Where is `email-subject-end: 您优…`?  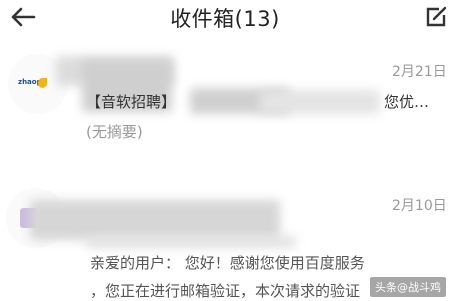 email-subject-end: 您优… is located at coordinates (407, 102).